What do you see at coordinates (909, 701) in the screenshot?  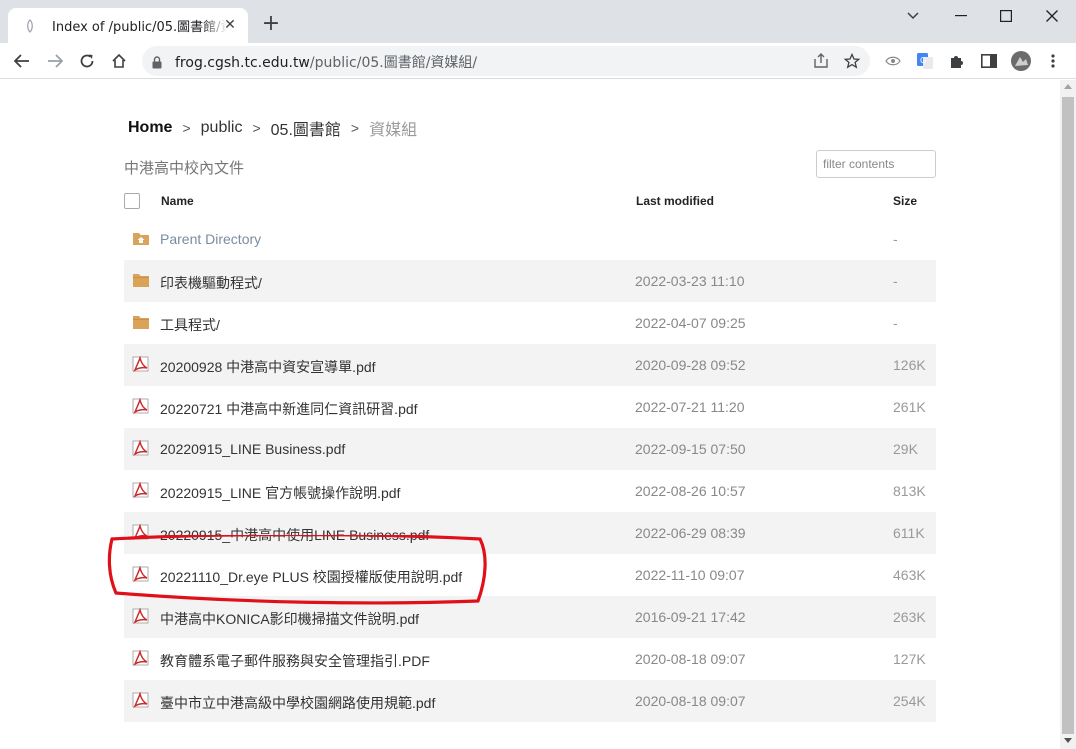 I see `file-size: 254K` at bounding box center [909, 701].